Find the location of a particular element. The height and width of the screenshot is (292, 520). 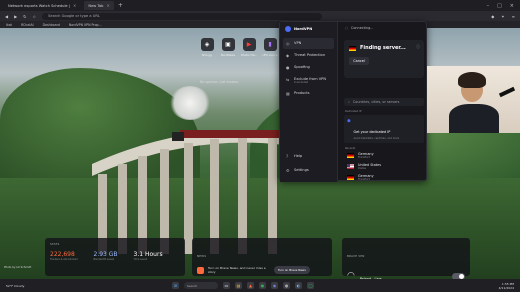

shortcut-nya: ◈ NYA.gg is located at coordinates (207, 47).